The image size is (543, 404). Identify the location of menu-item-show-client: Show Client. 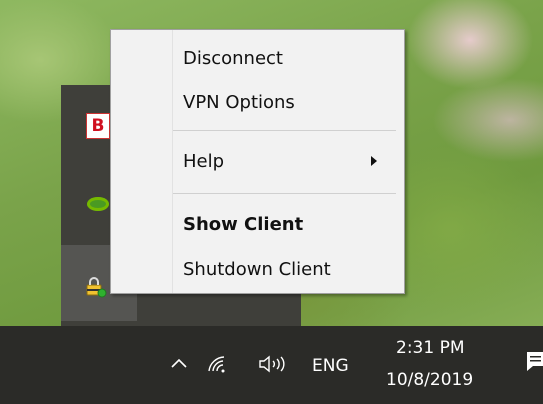
(288, 224).